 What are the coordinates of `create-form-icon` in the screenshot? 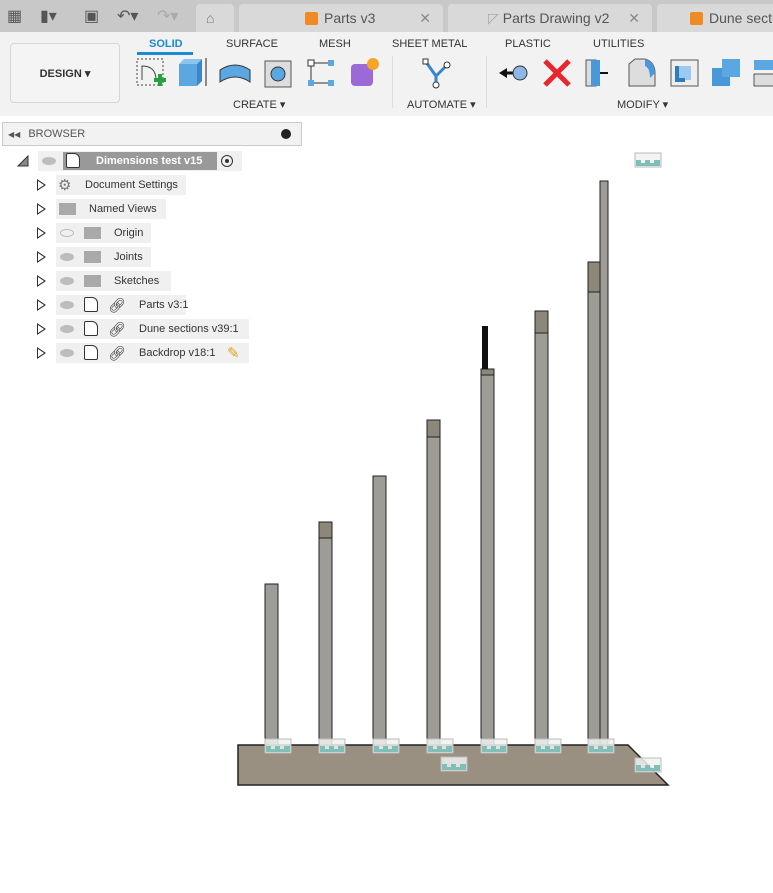 It's located at (364, 73).